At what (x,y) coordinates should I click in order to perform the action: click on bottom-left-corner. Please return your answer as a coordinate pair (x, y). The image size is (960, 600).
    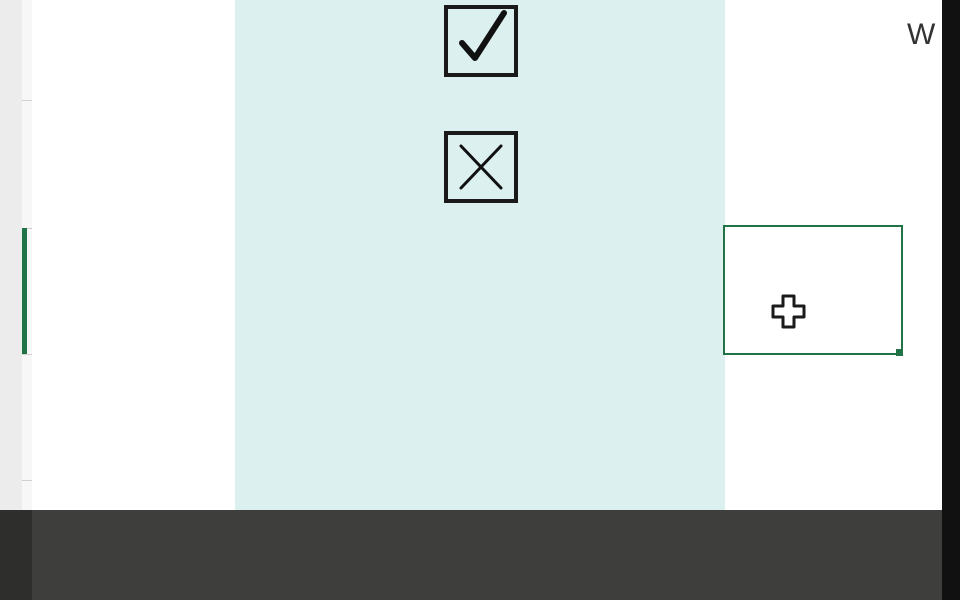
    Looking at the image, I should click on (16, 555).